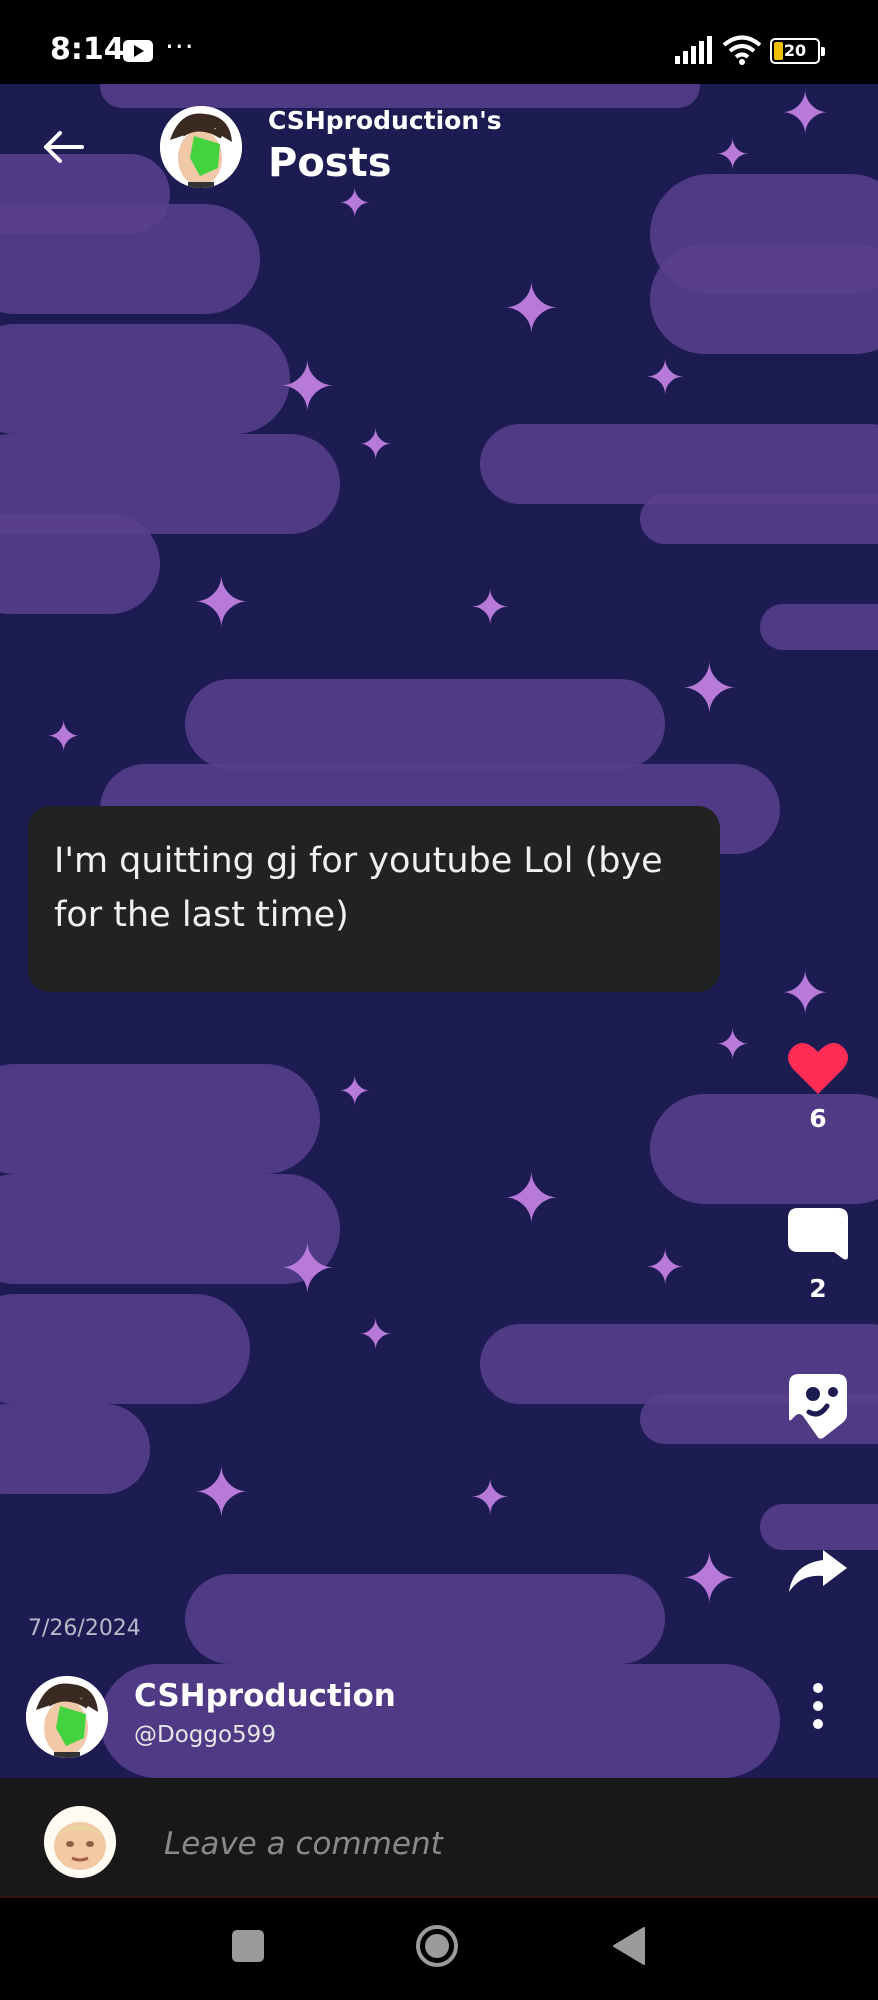  What do you see at coordinates (629, 1946) in the screenshot?
I see `system-back-button` at bounding box center [629, 1946].